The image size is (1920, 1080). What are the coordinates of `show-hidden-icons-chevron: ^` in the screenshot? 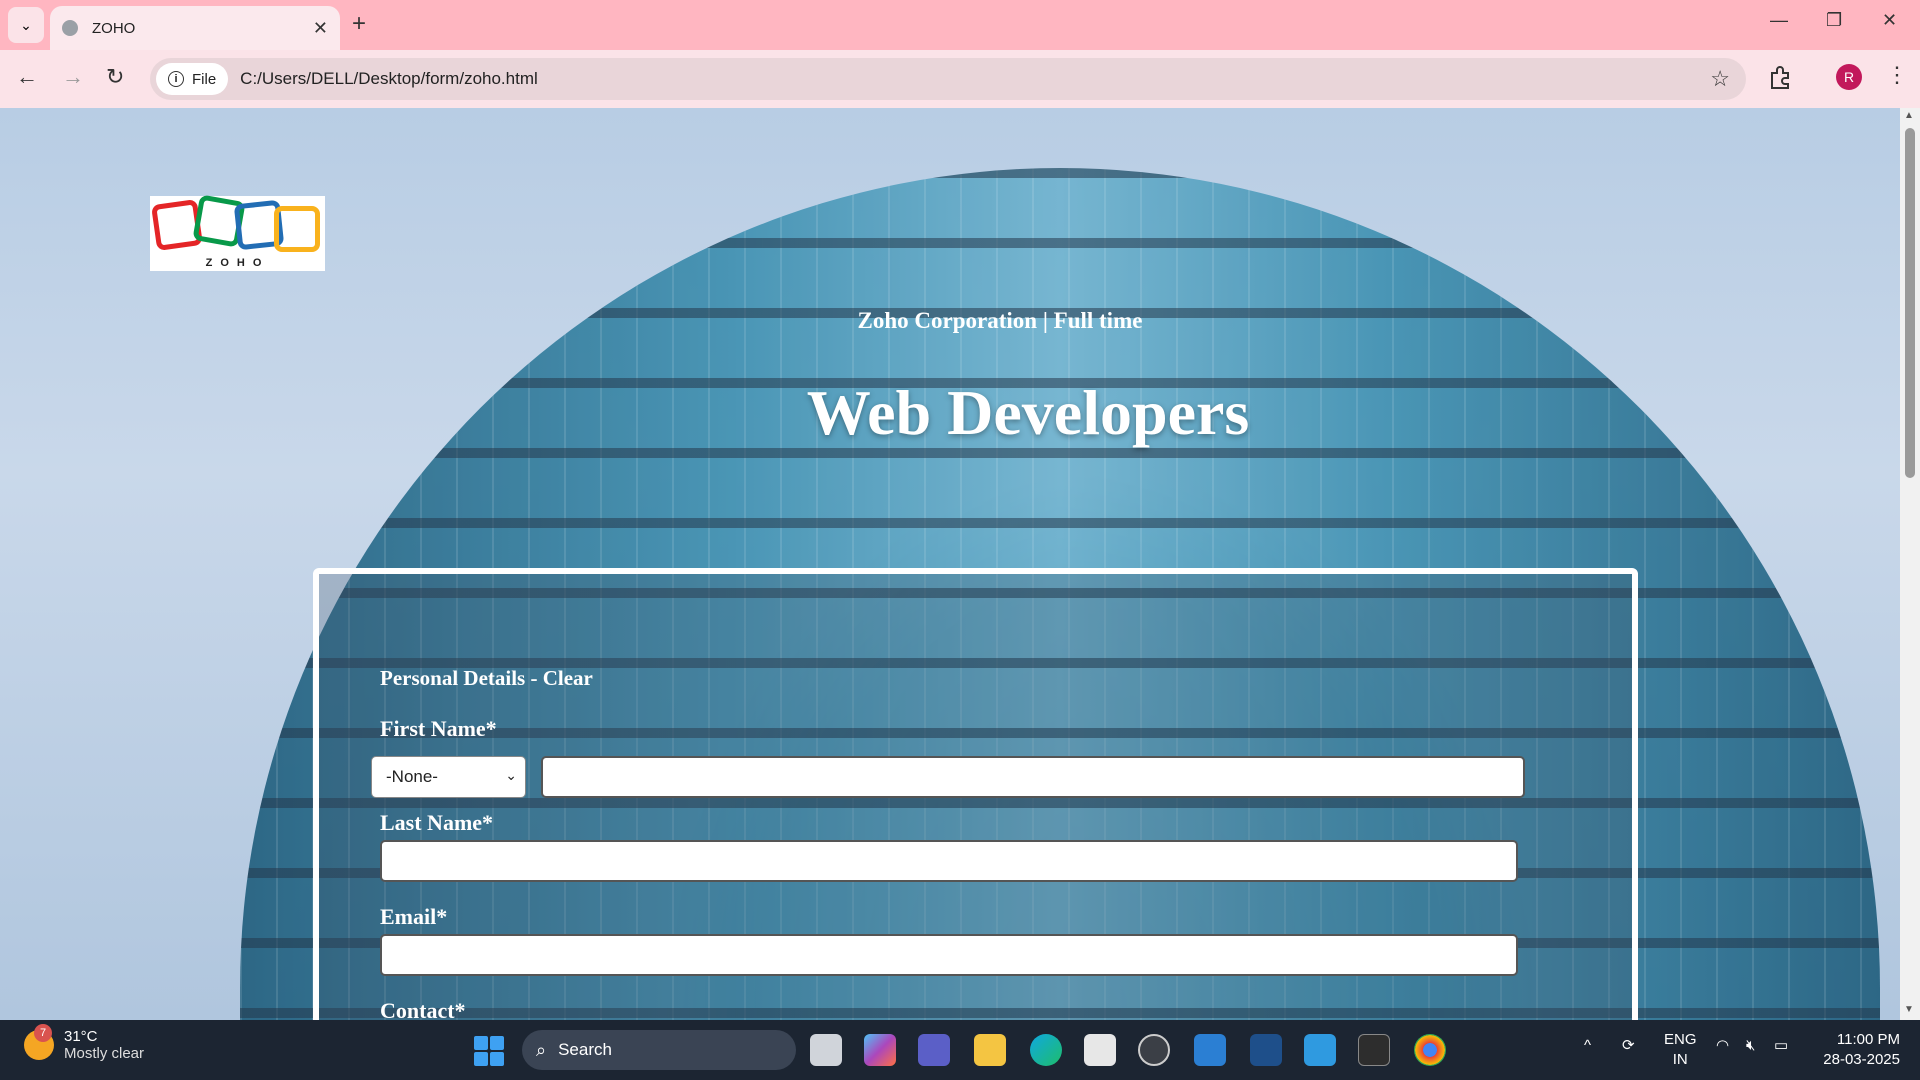 It's located at (1587, 1046).